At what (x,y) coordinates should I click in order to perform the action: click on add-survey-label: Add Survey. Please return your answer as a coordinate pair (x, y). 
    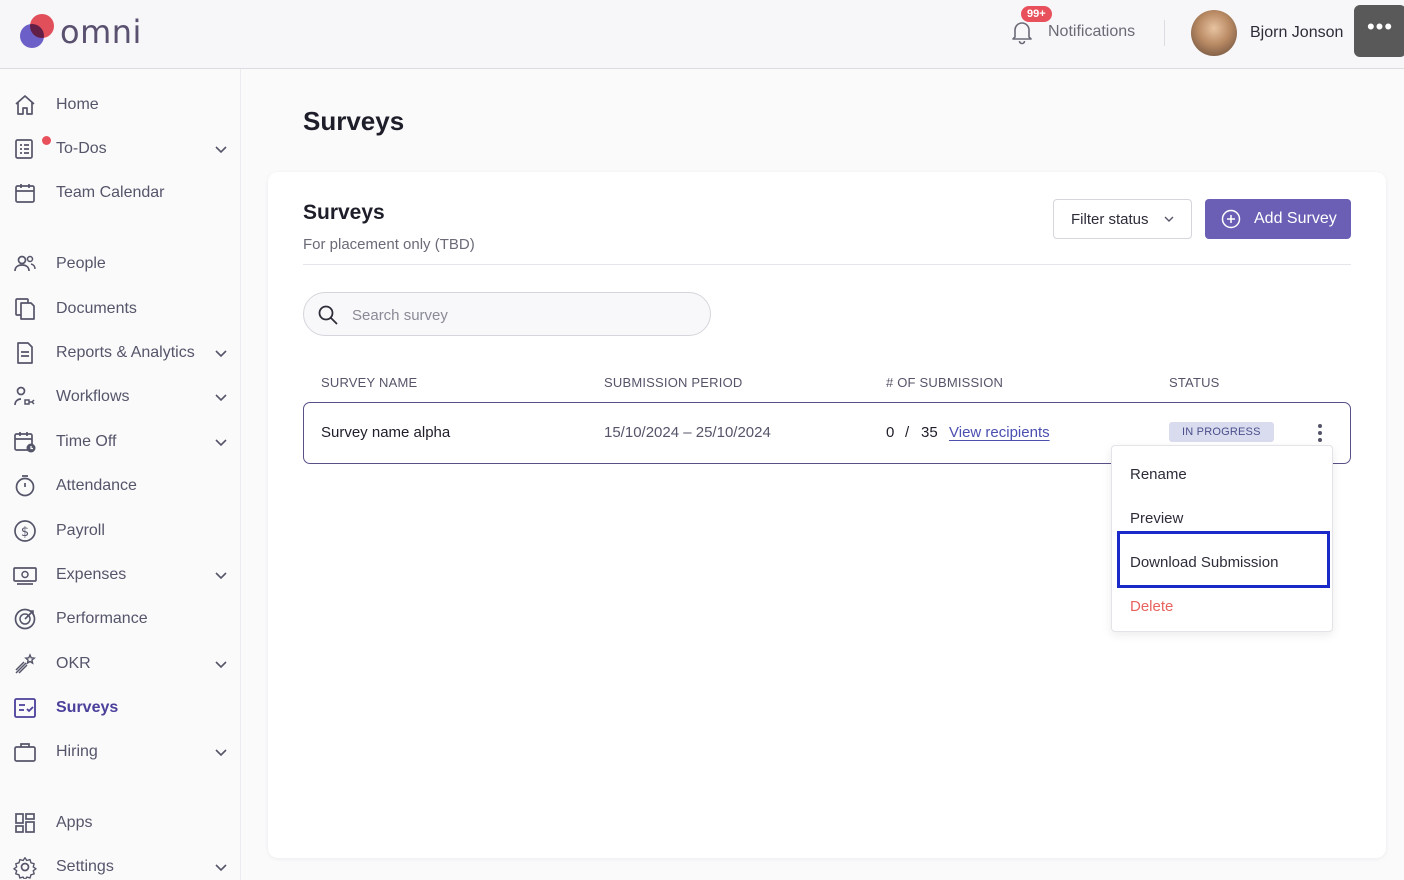
    Looking at the image, I should click on (1295, 218).